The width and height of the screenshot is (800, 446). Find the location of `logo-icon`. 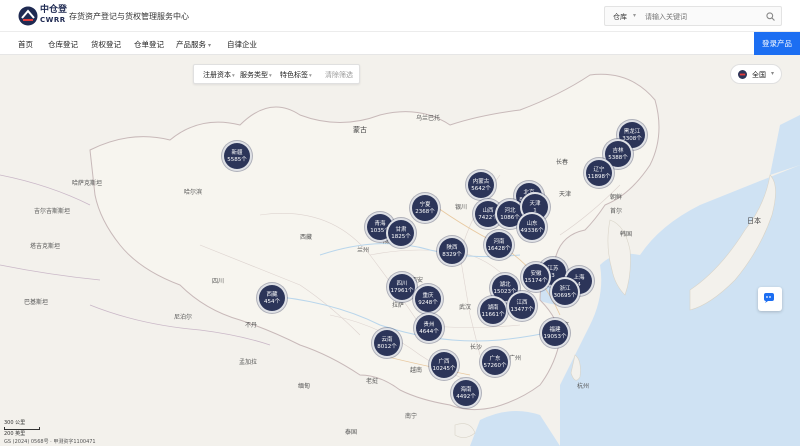

logo-icon is located at coordinates (28, 16).